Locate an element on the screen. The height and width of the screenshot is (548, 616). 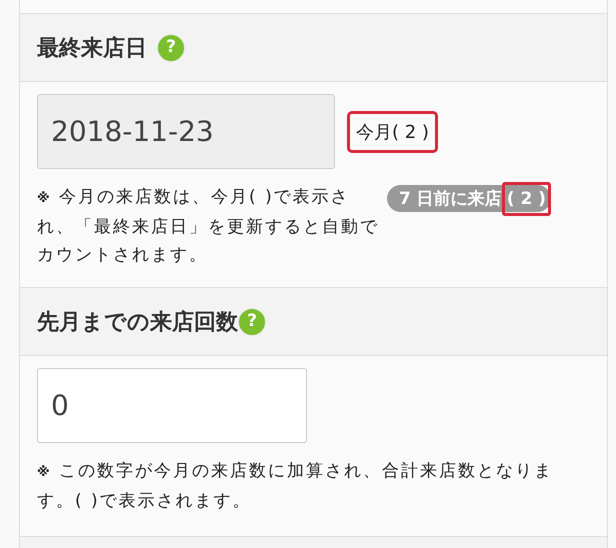
number-field: 0 is located at coordinates (172, 405).